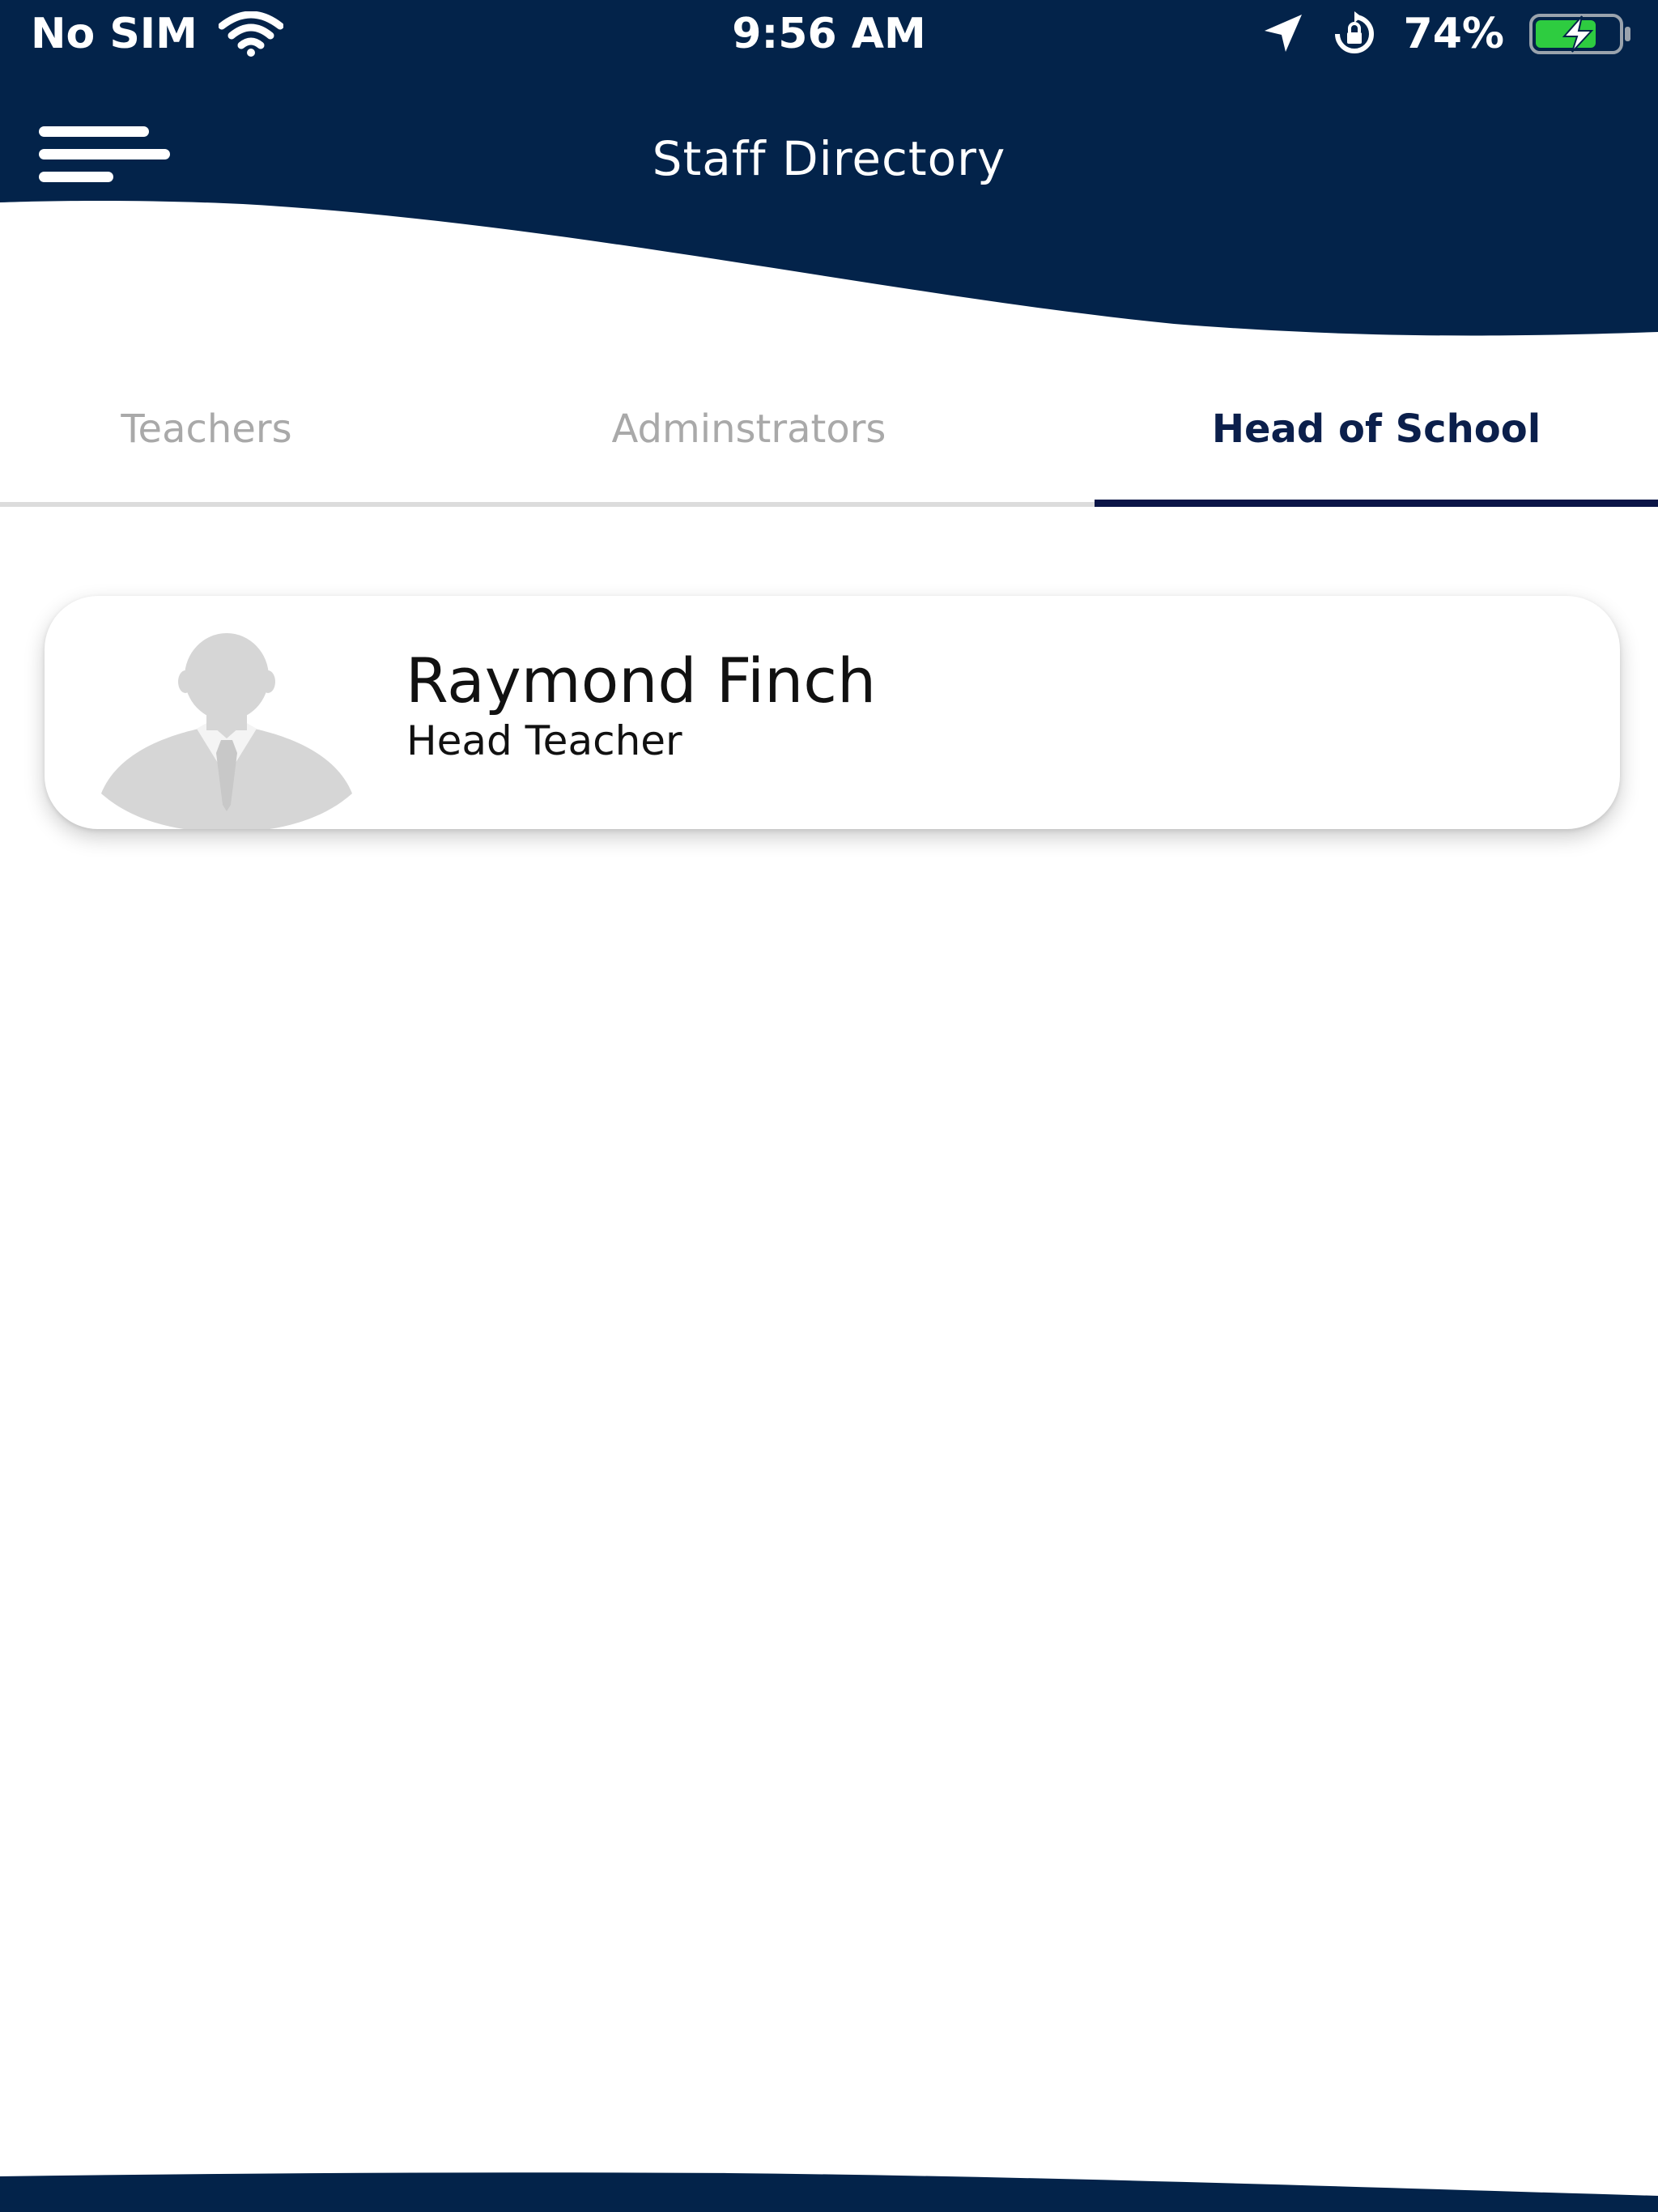 The height and width of the screenshot is (2212, 1658). I want to click on staff-card: Raymond Finch Head Teacher, so click(832, 712).